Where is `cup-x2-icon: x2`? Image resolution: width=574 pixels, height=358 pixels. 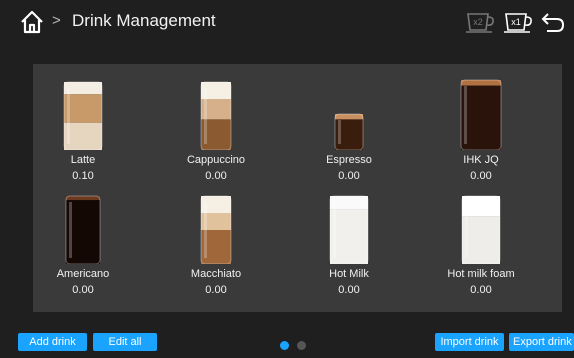 cup-x2-icon: x2 is located at coordinates (480, 23).